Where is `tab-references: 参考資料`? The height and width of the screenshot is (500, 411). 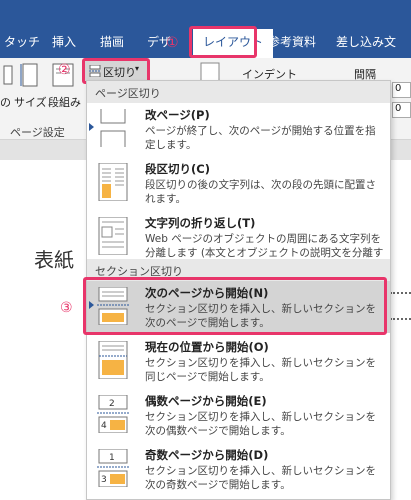 tab-references: 参考資料 is located at coordinates (292, 41).